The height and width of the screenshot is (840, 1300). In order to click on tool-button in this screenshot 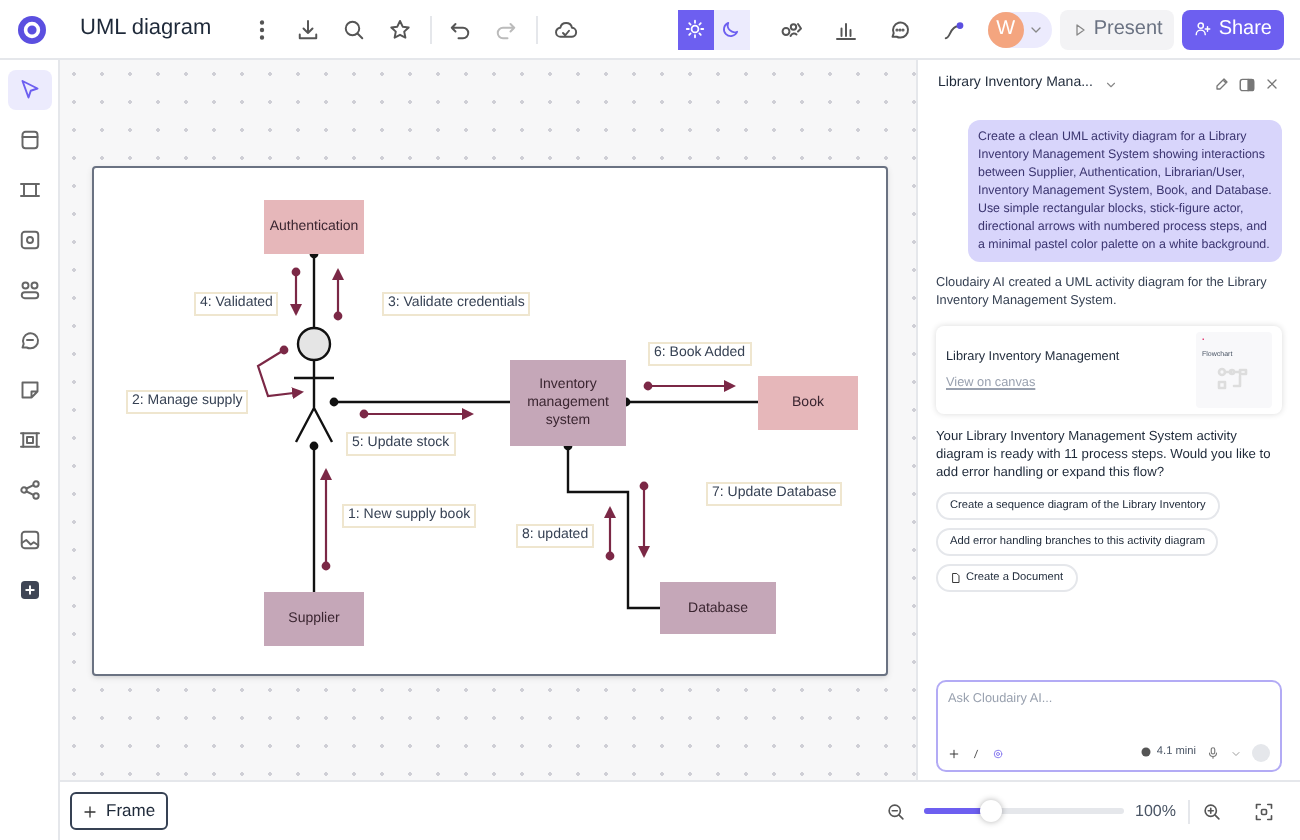, I will do `click(29, 90)`.